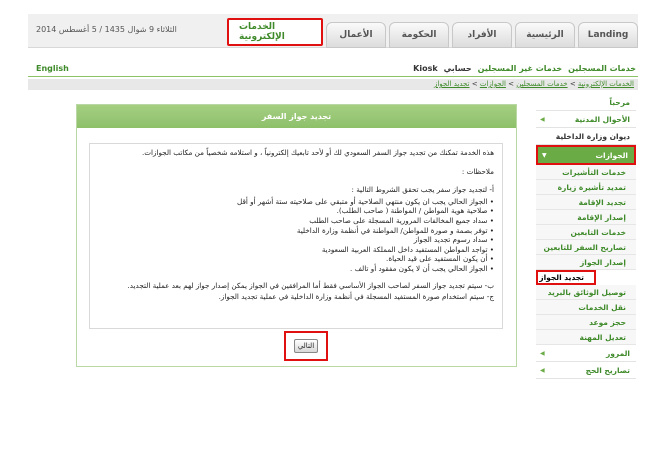 The height and width of the screenshot is (450, 666). Describe the element at coordinates (493, 84) in the screenshot. I see `breadcrumb-passports: الجوازات` at that location.